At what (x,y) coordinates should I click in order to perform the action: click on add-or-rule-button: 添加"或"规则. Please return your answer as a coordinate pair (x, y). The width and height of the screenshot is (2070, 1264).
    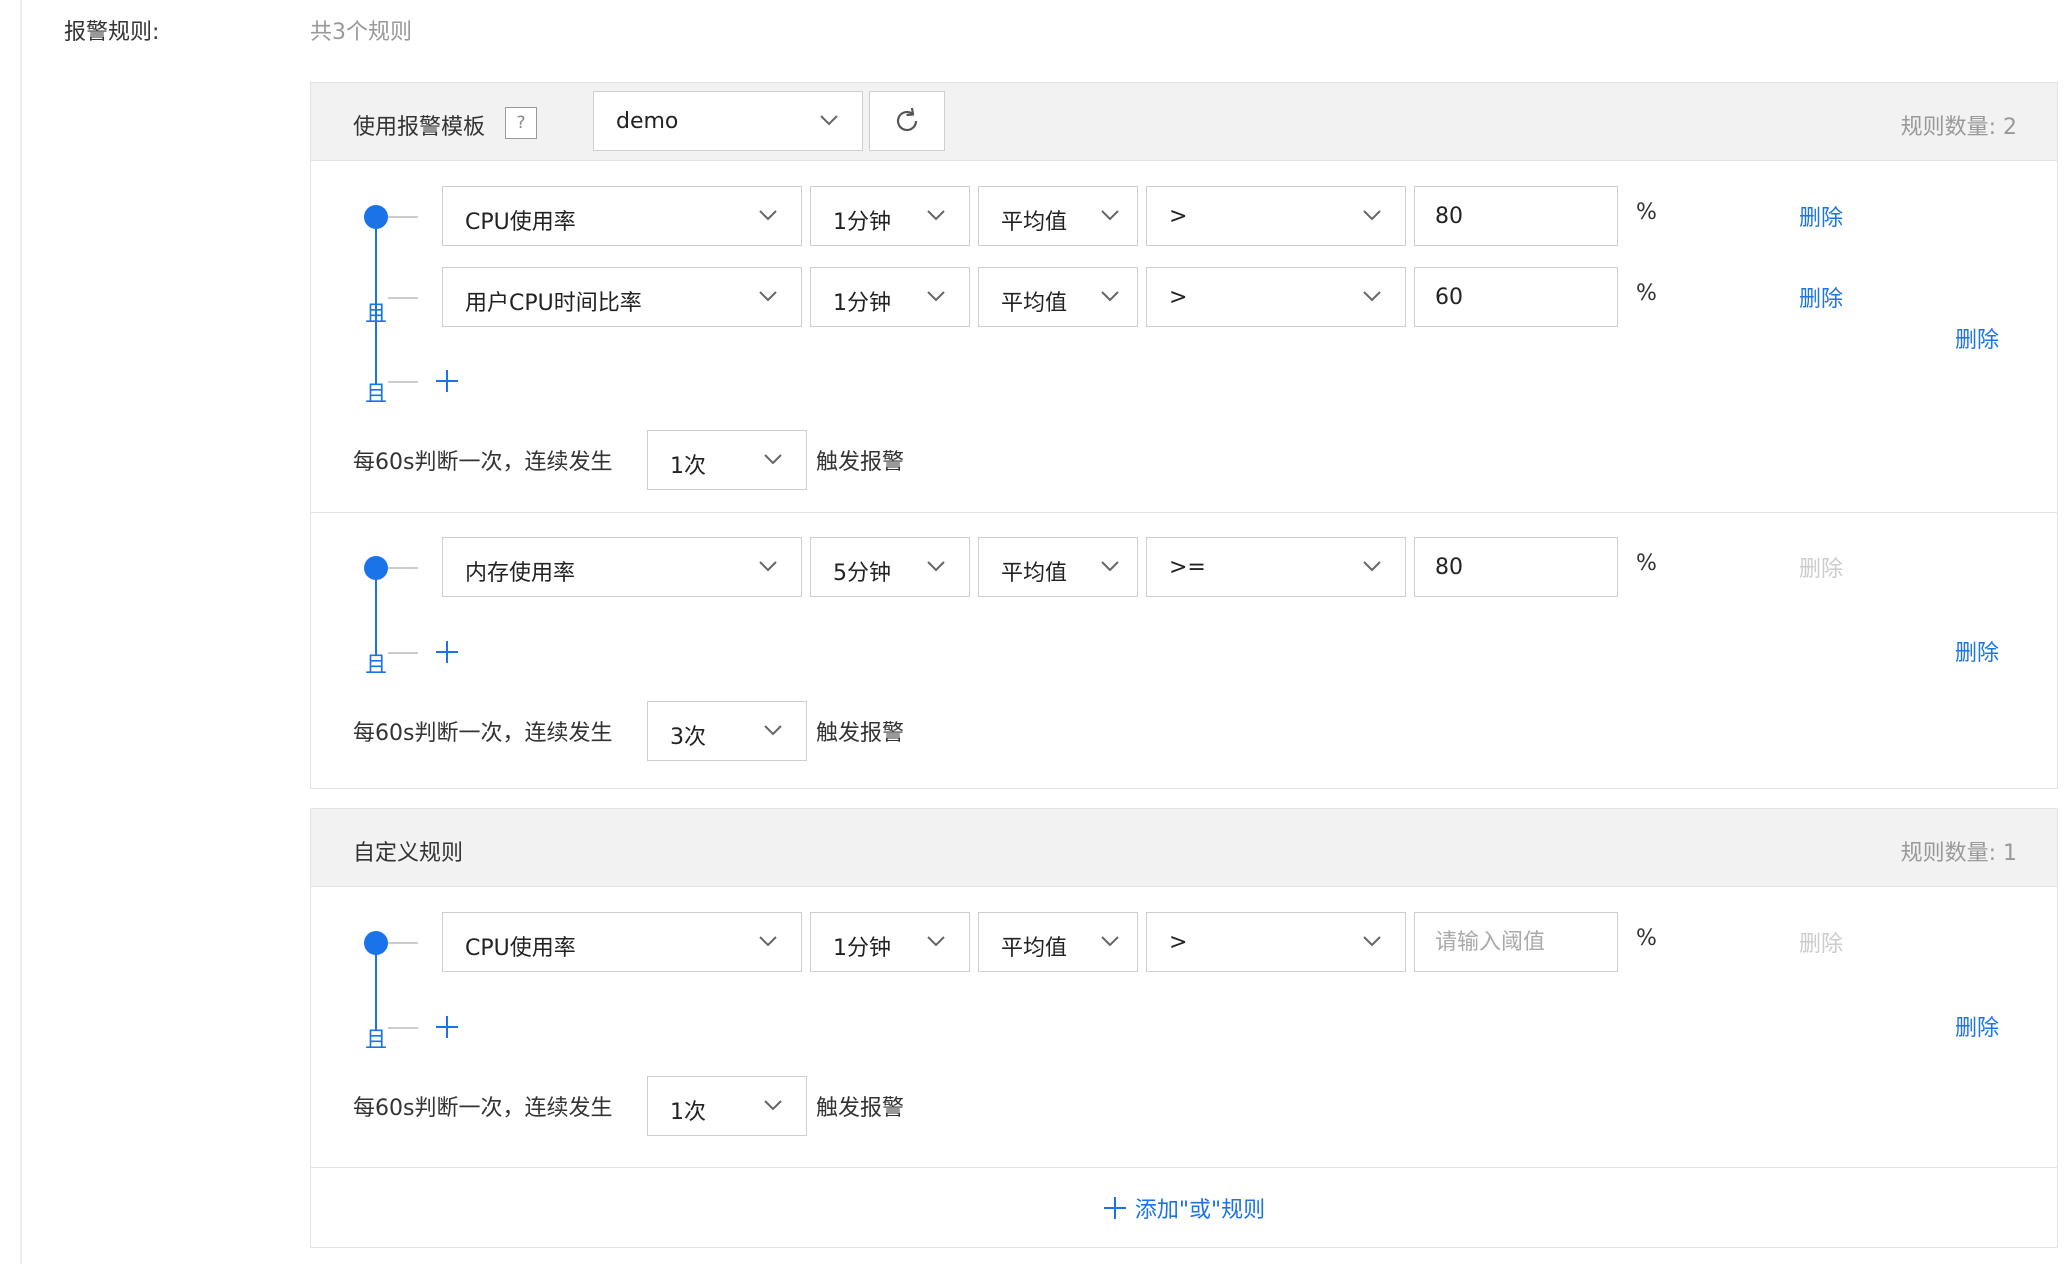
    Looking at the image, I should click on (1184, 1207).